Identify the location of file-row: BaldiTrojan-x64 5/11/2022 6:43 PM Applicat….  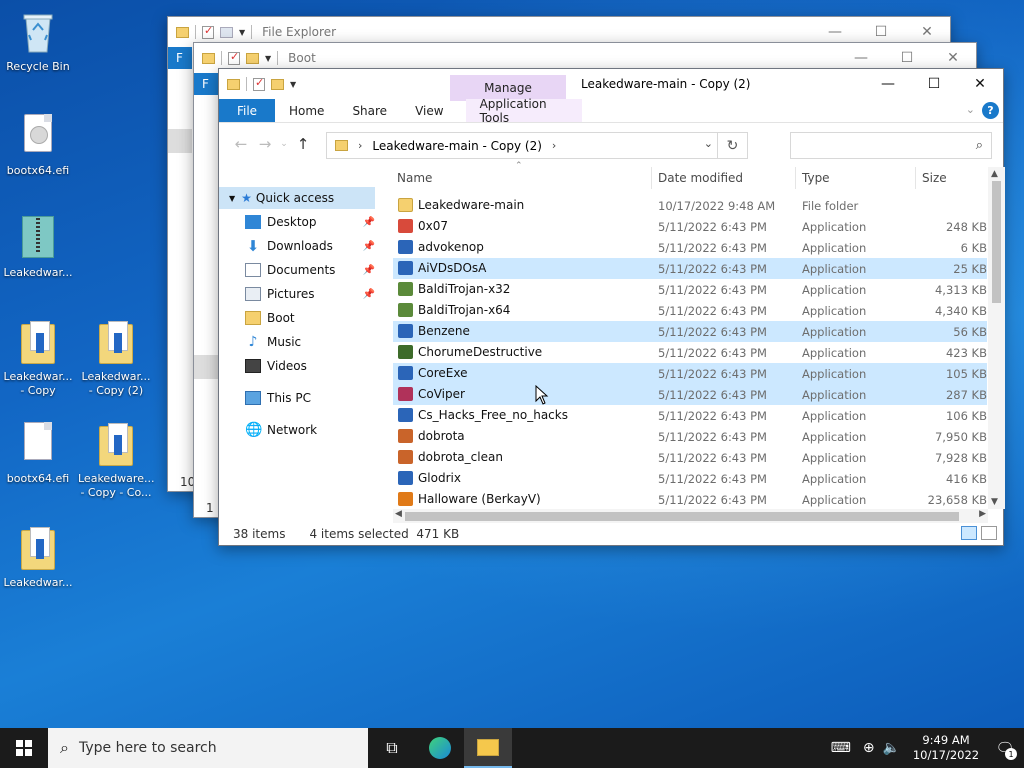
(690, 310).